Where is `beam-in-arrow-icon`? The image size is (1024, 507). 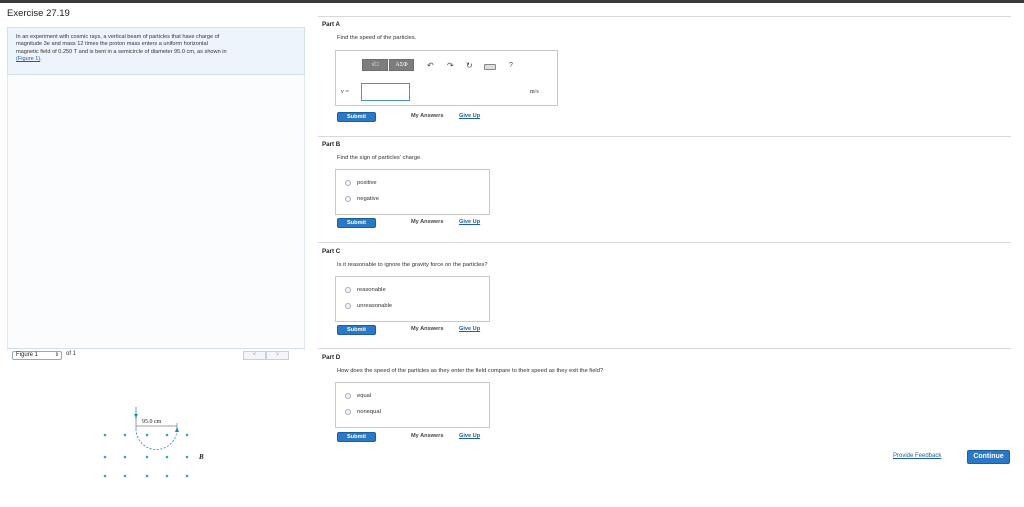 beam-in-arrow-icon is located at coordinates (136, 416).